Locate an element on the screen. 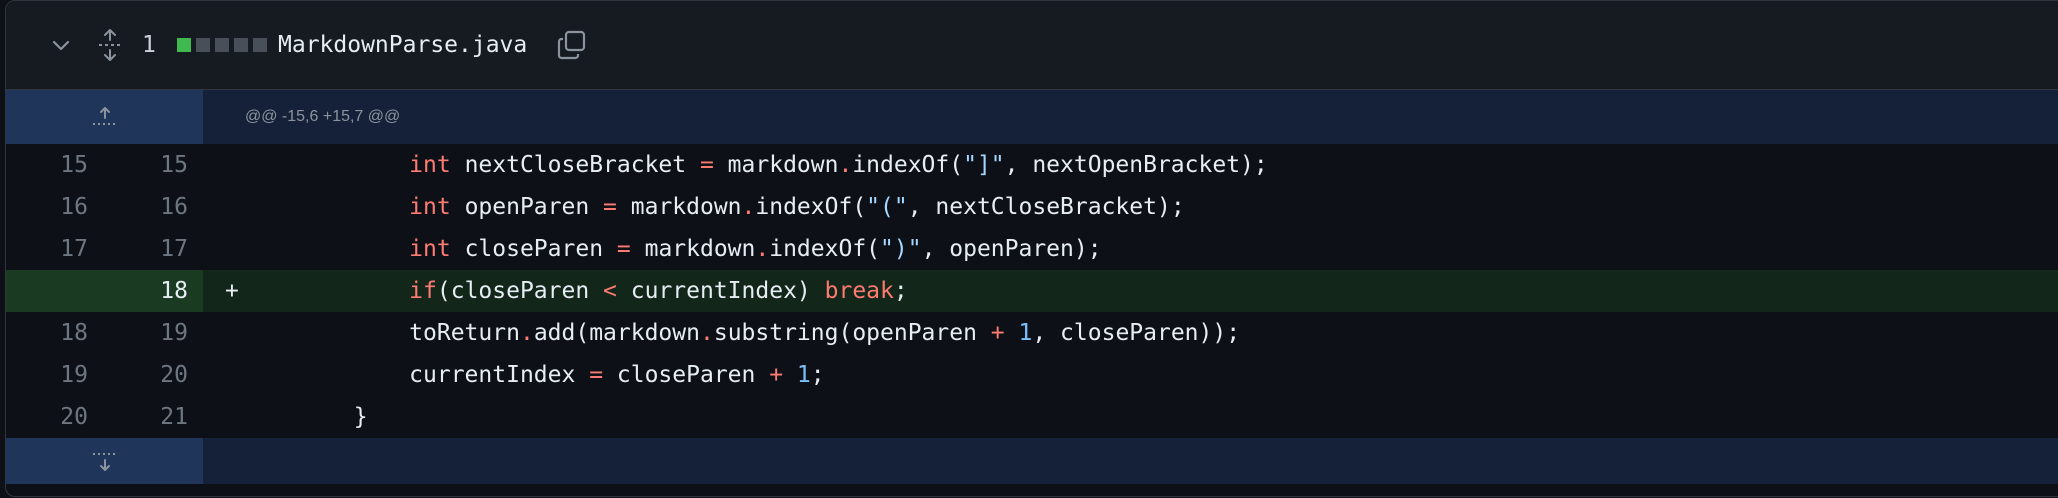 The image size is (2058, 498). new-line-number: 15 is located at coordinates (156, 165).